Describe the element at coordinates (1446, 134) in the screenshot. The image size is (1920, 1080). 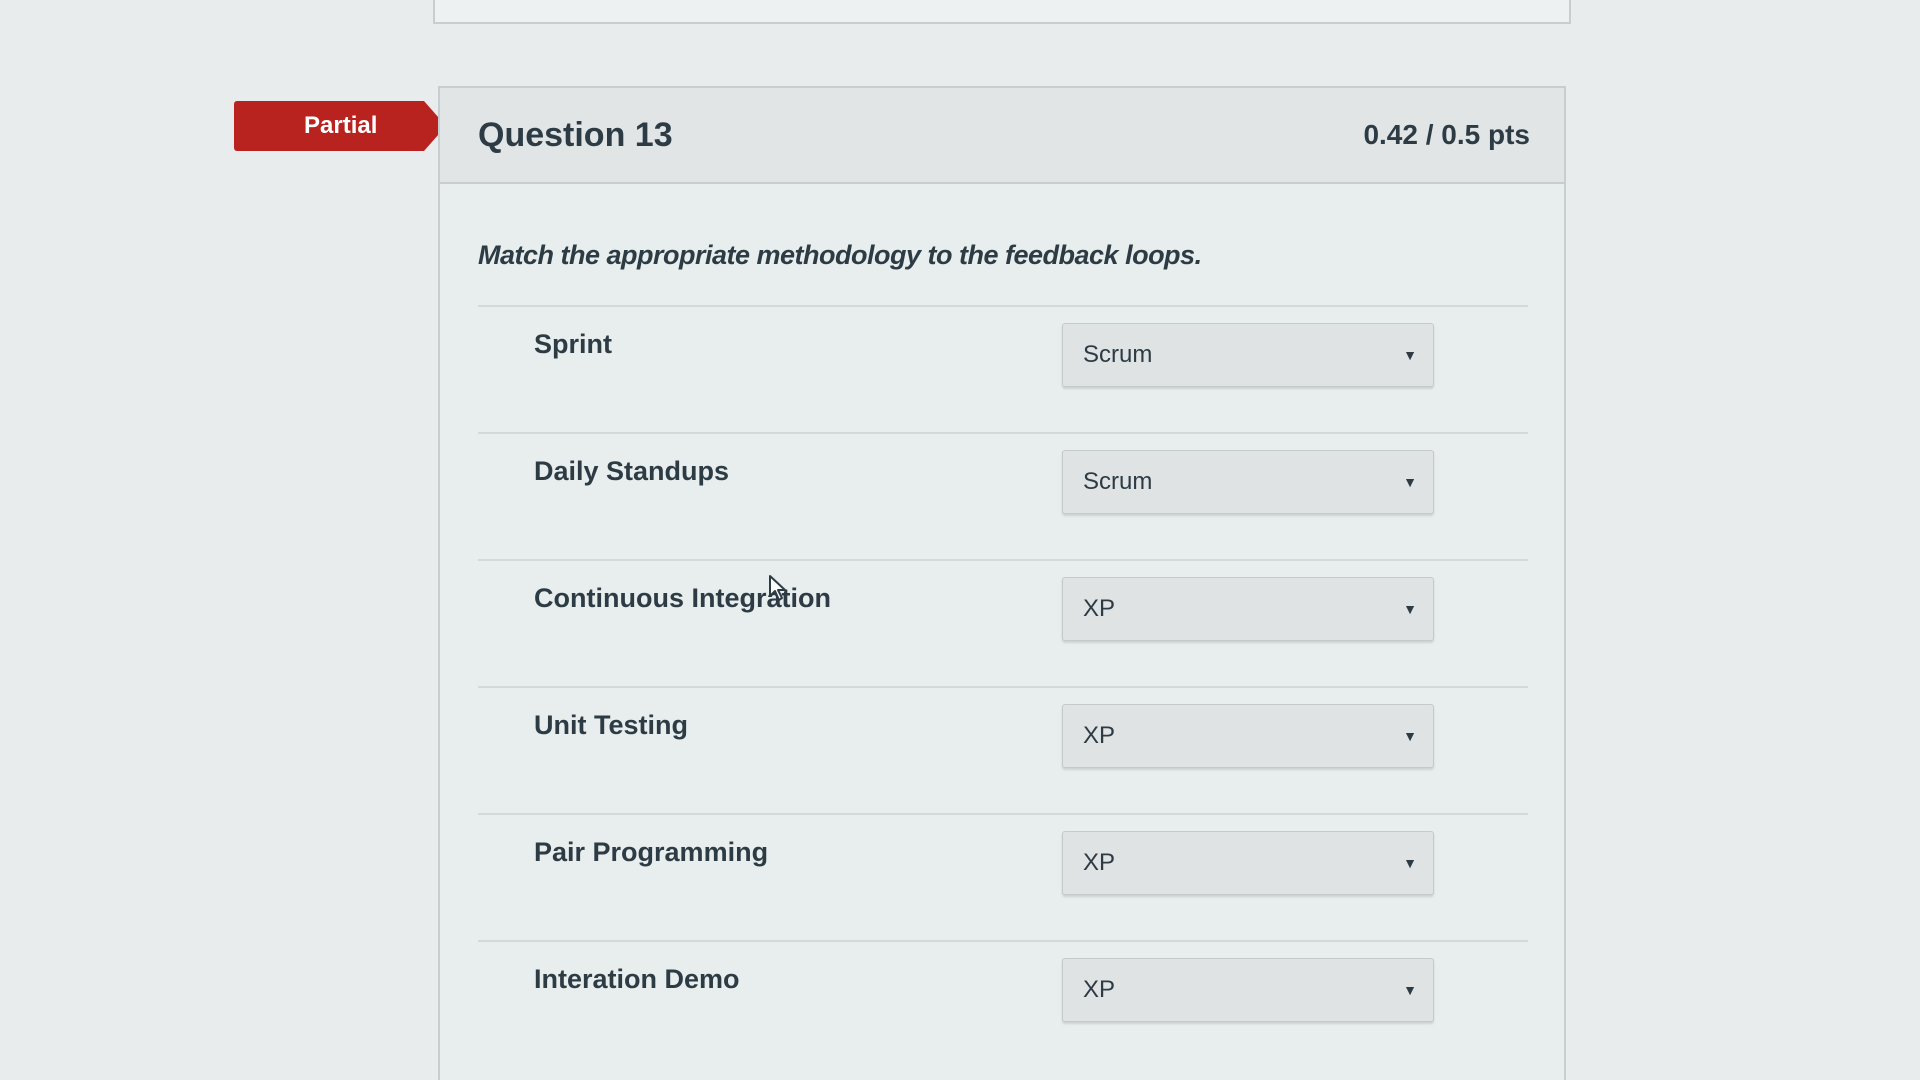
I see `question-points: 0.42 / 0.5 pts` at that location.